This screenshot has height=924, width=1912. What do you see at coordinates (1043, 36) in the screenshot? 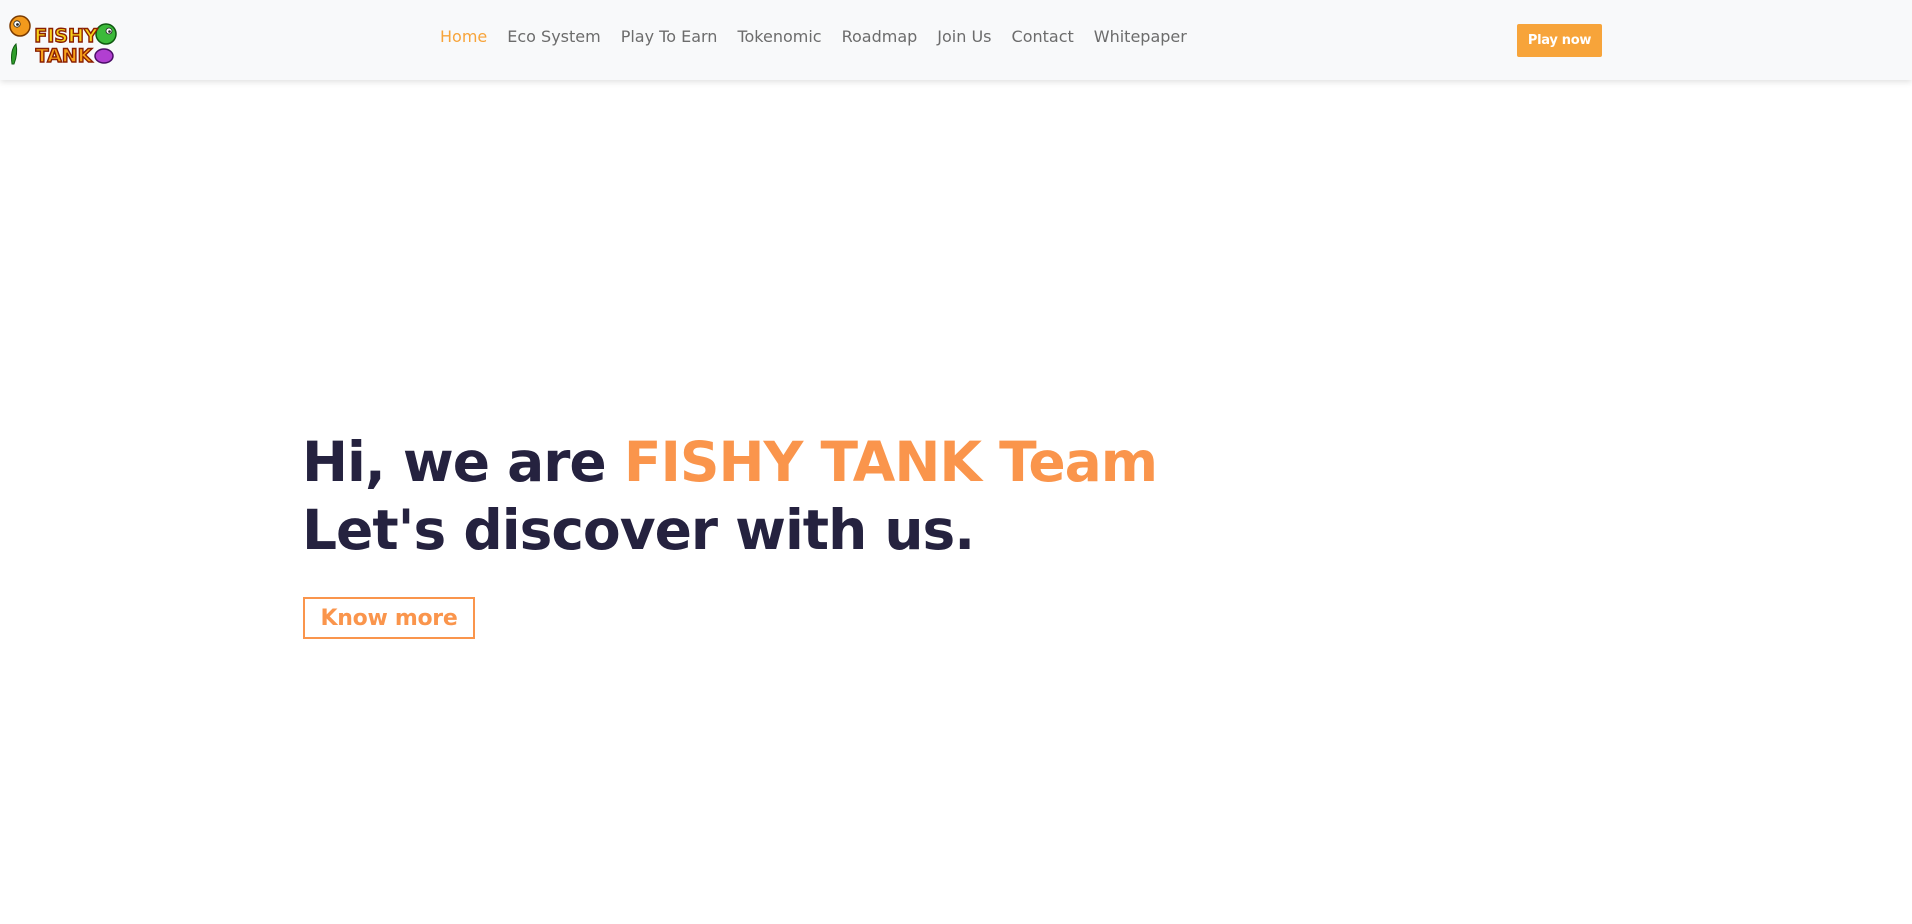
I see `nav-link-contact: Contact` at bounding box center [1043, 36].